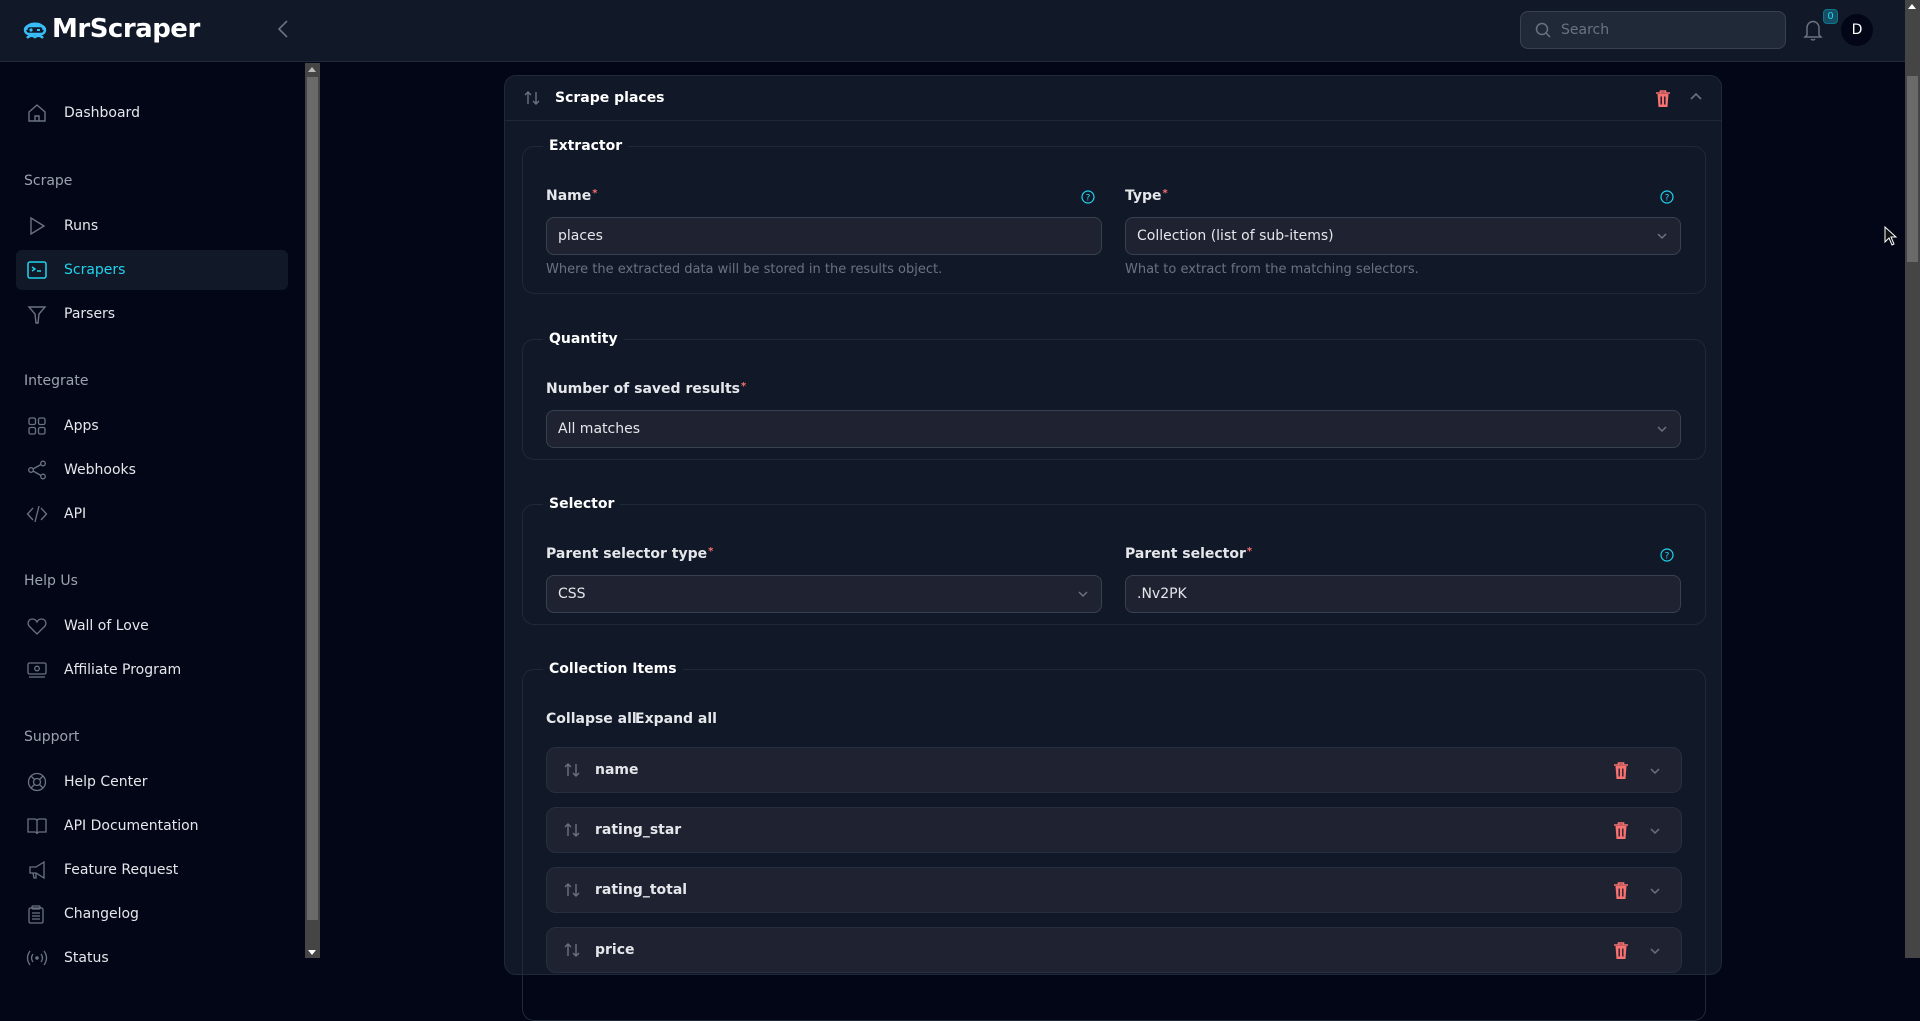  I want to click on name-field-label: Name*, so click(571, 196).